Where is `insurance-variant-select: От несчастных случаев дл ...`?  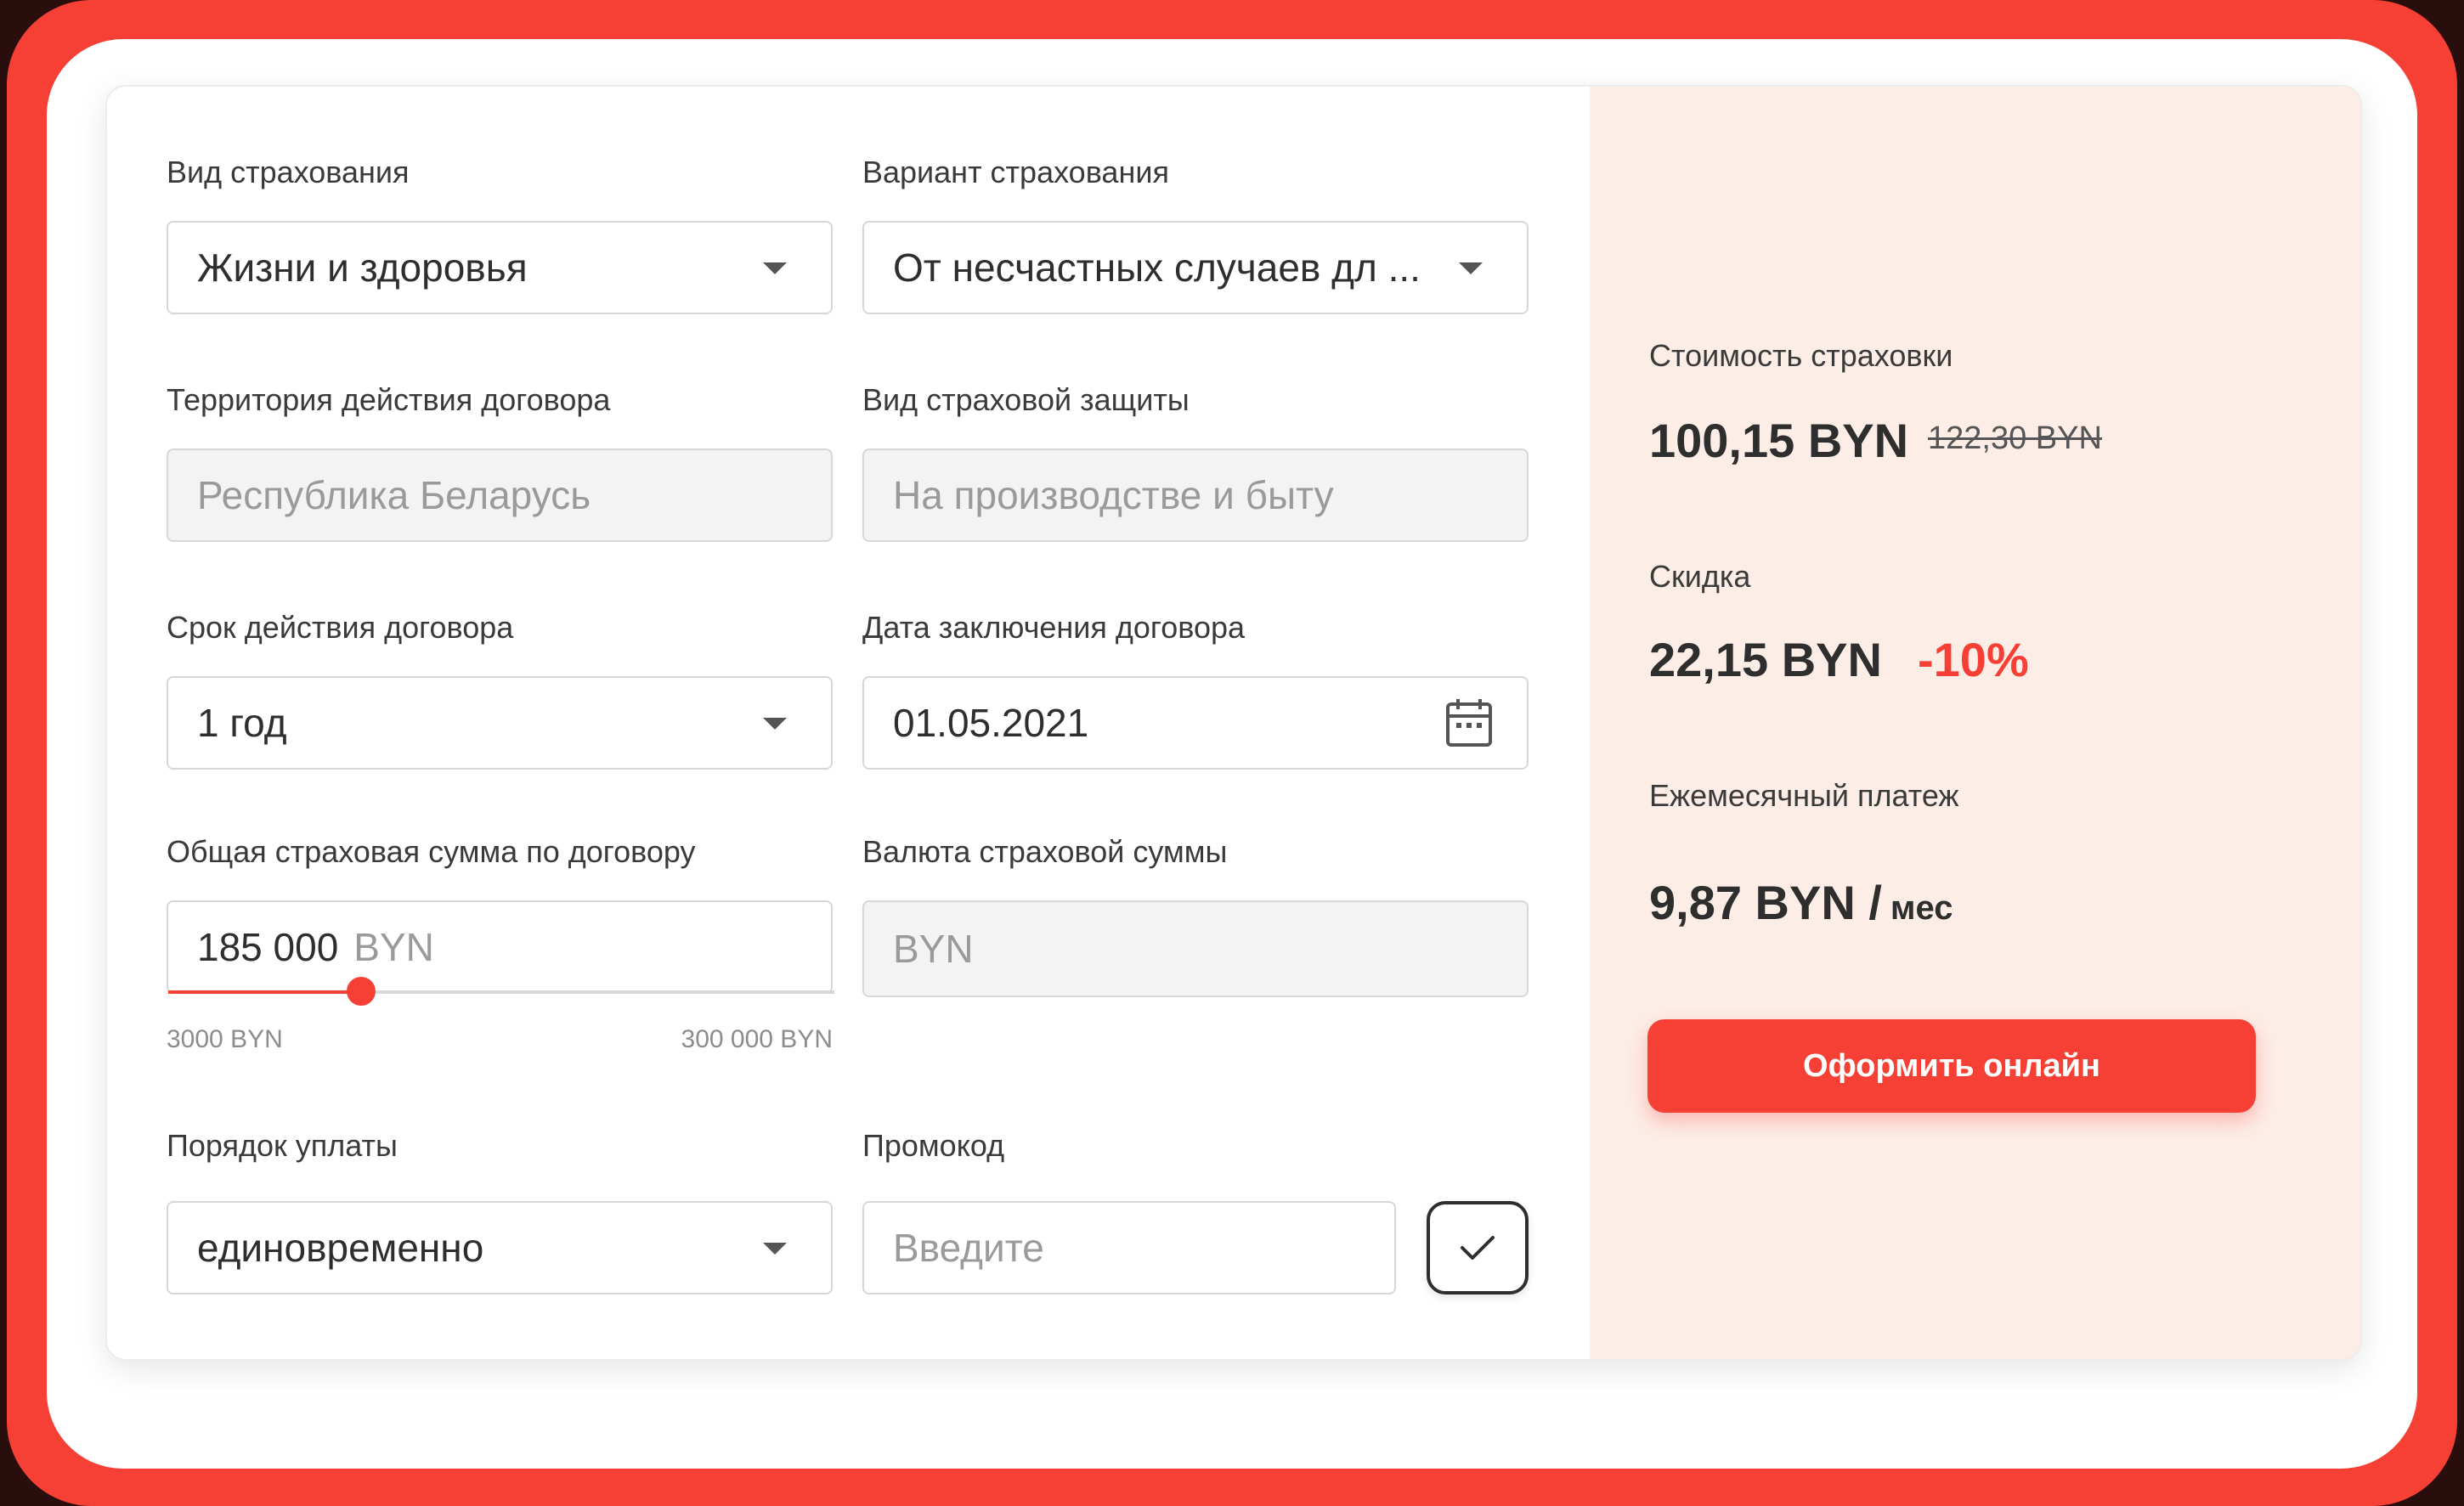
insurance-variant-select: От несчастных случаев дл ... is located at coordinates (1195, 267).